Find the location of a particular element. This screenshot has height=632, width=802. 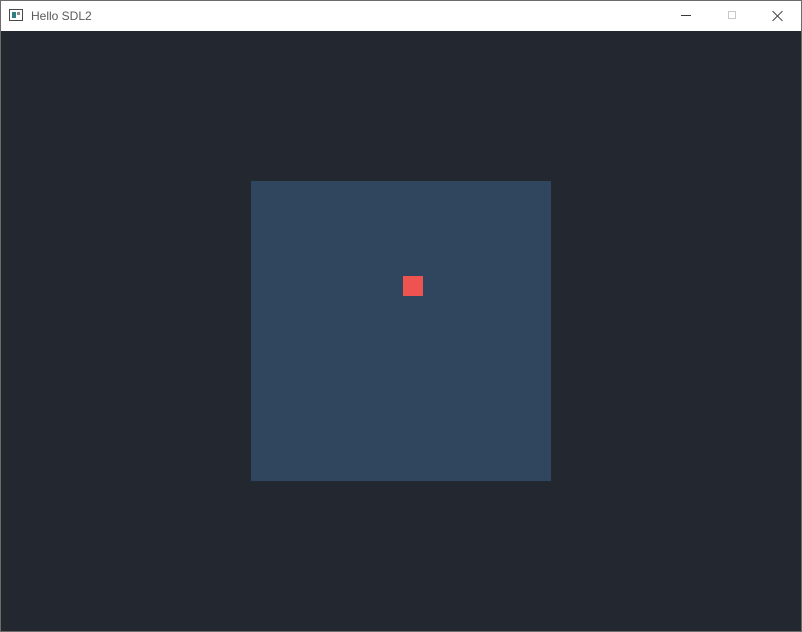

window-title: Hello SDL2 is located at coordinates (61, 16).